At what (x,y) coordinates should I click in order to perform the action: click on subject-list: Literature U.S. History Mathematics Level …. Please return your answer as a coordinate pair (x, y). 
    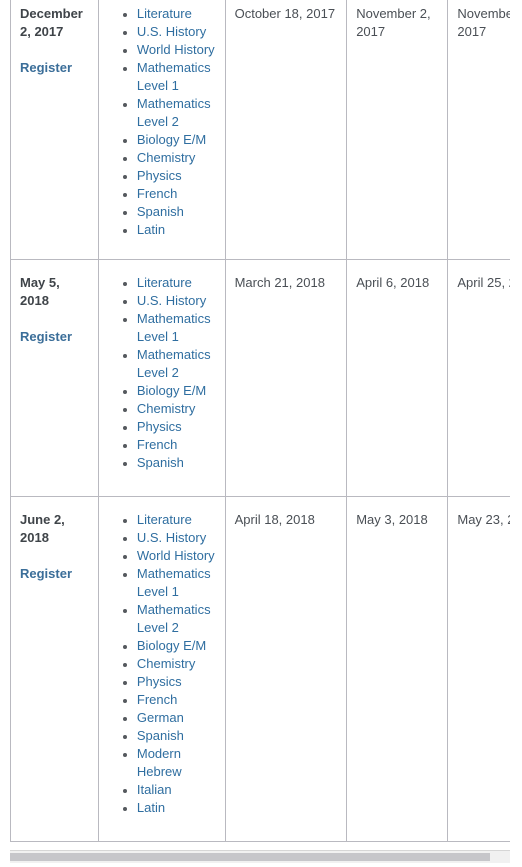
    Looking at the image, I should click on (160, 373).